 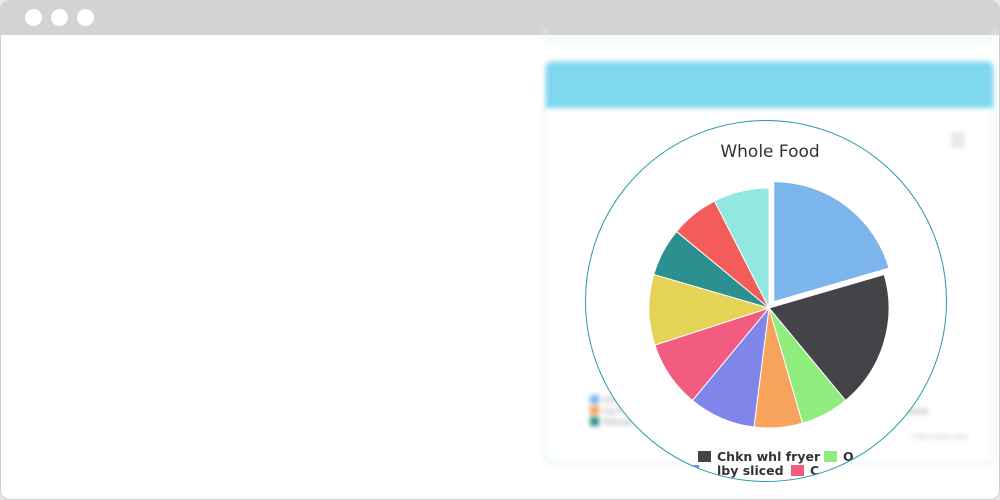 What do you see at coordinates (85, 17) in the screenshot?
I see `window-maximize-dot` at bounding box center [85, 17].